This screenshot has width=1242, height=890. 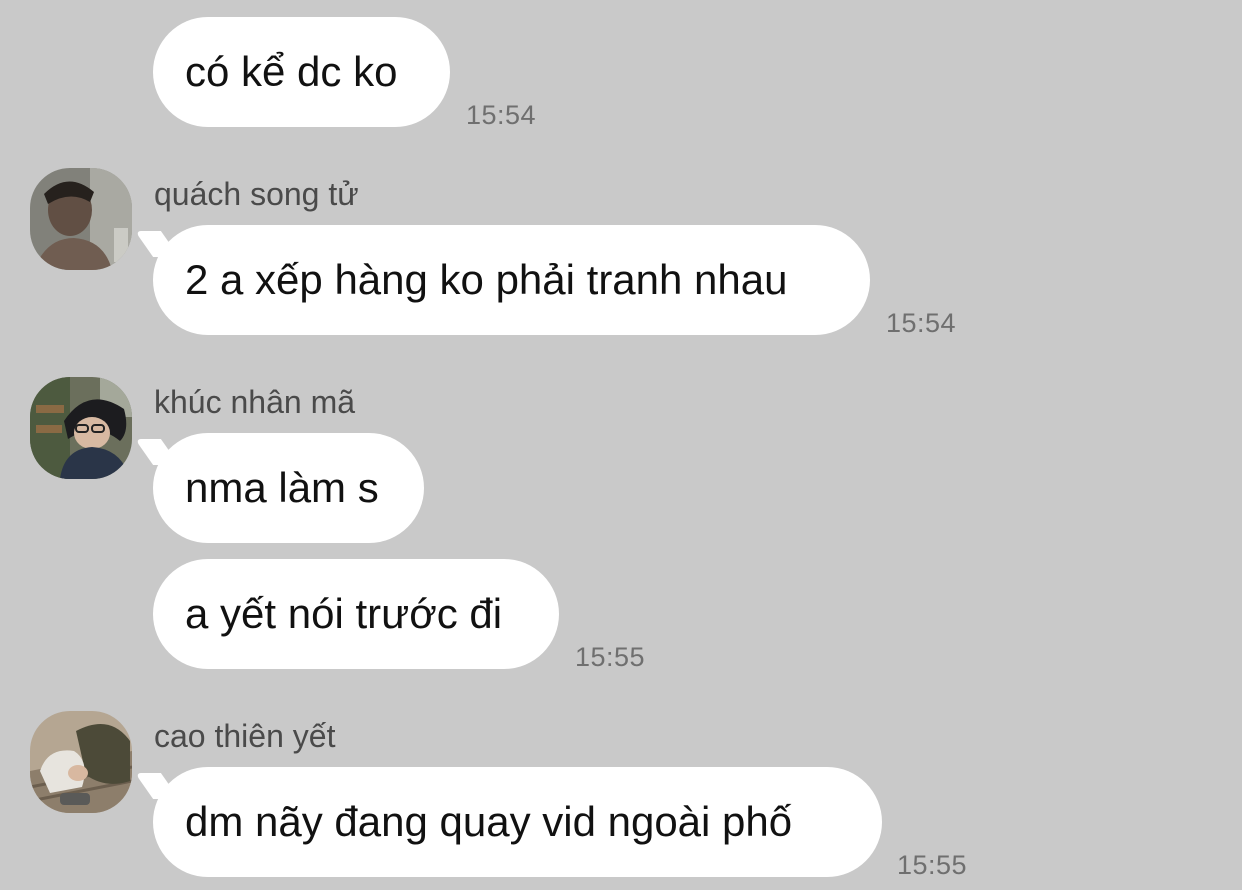 What do you see at coordinates (282, 487) in the screenshot?
I see `message-text: nma làm s` at bounding box center [282, 487].